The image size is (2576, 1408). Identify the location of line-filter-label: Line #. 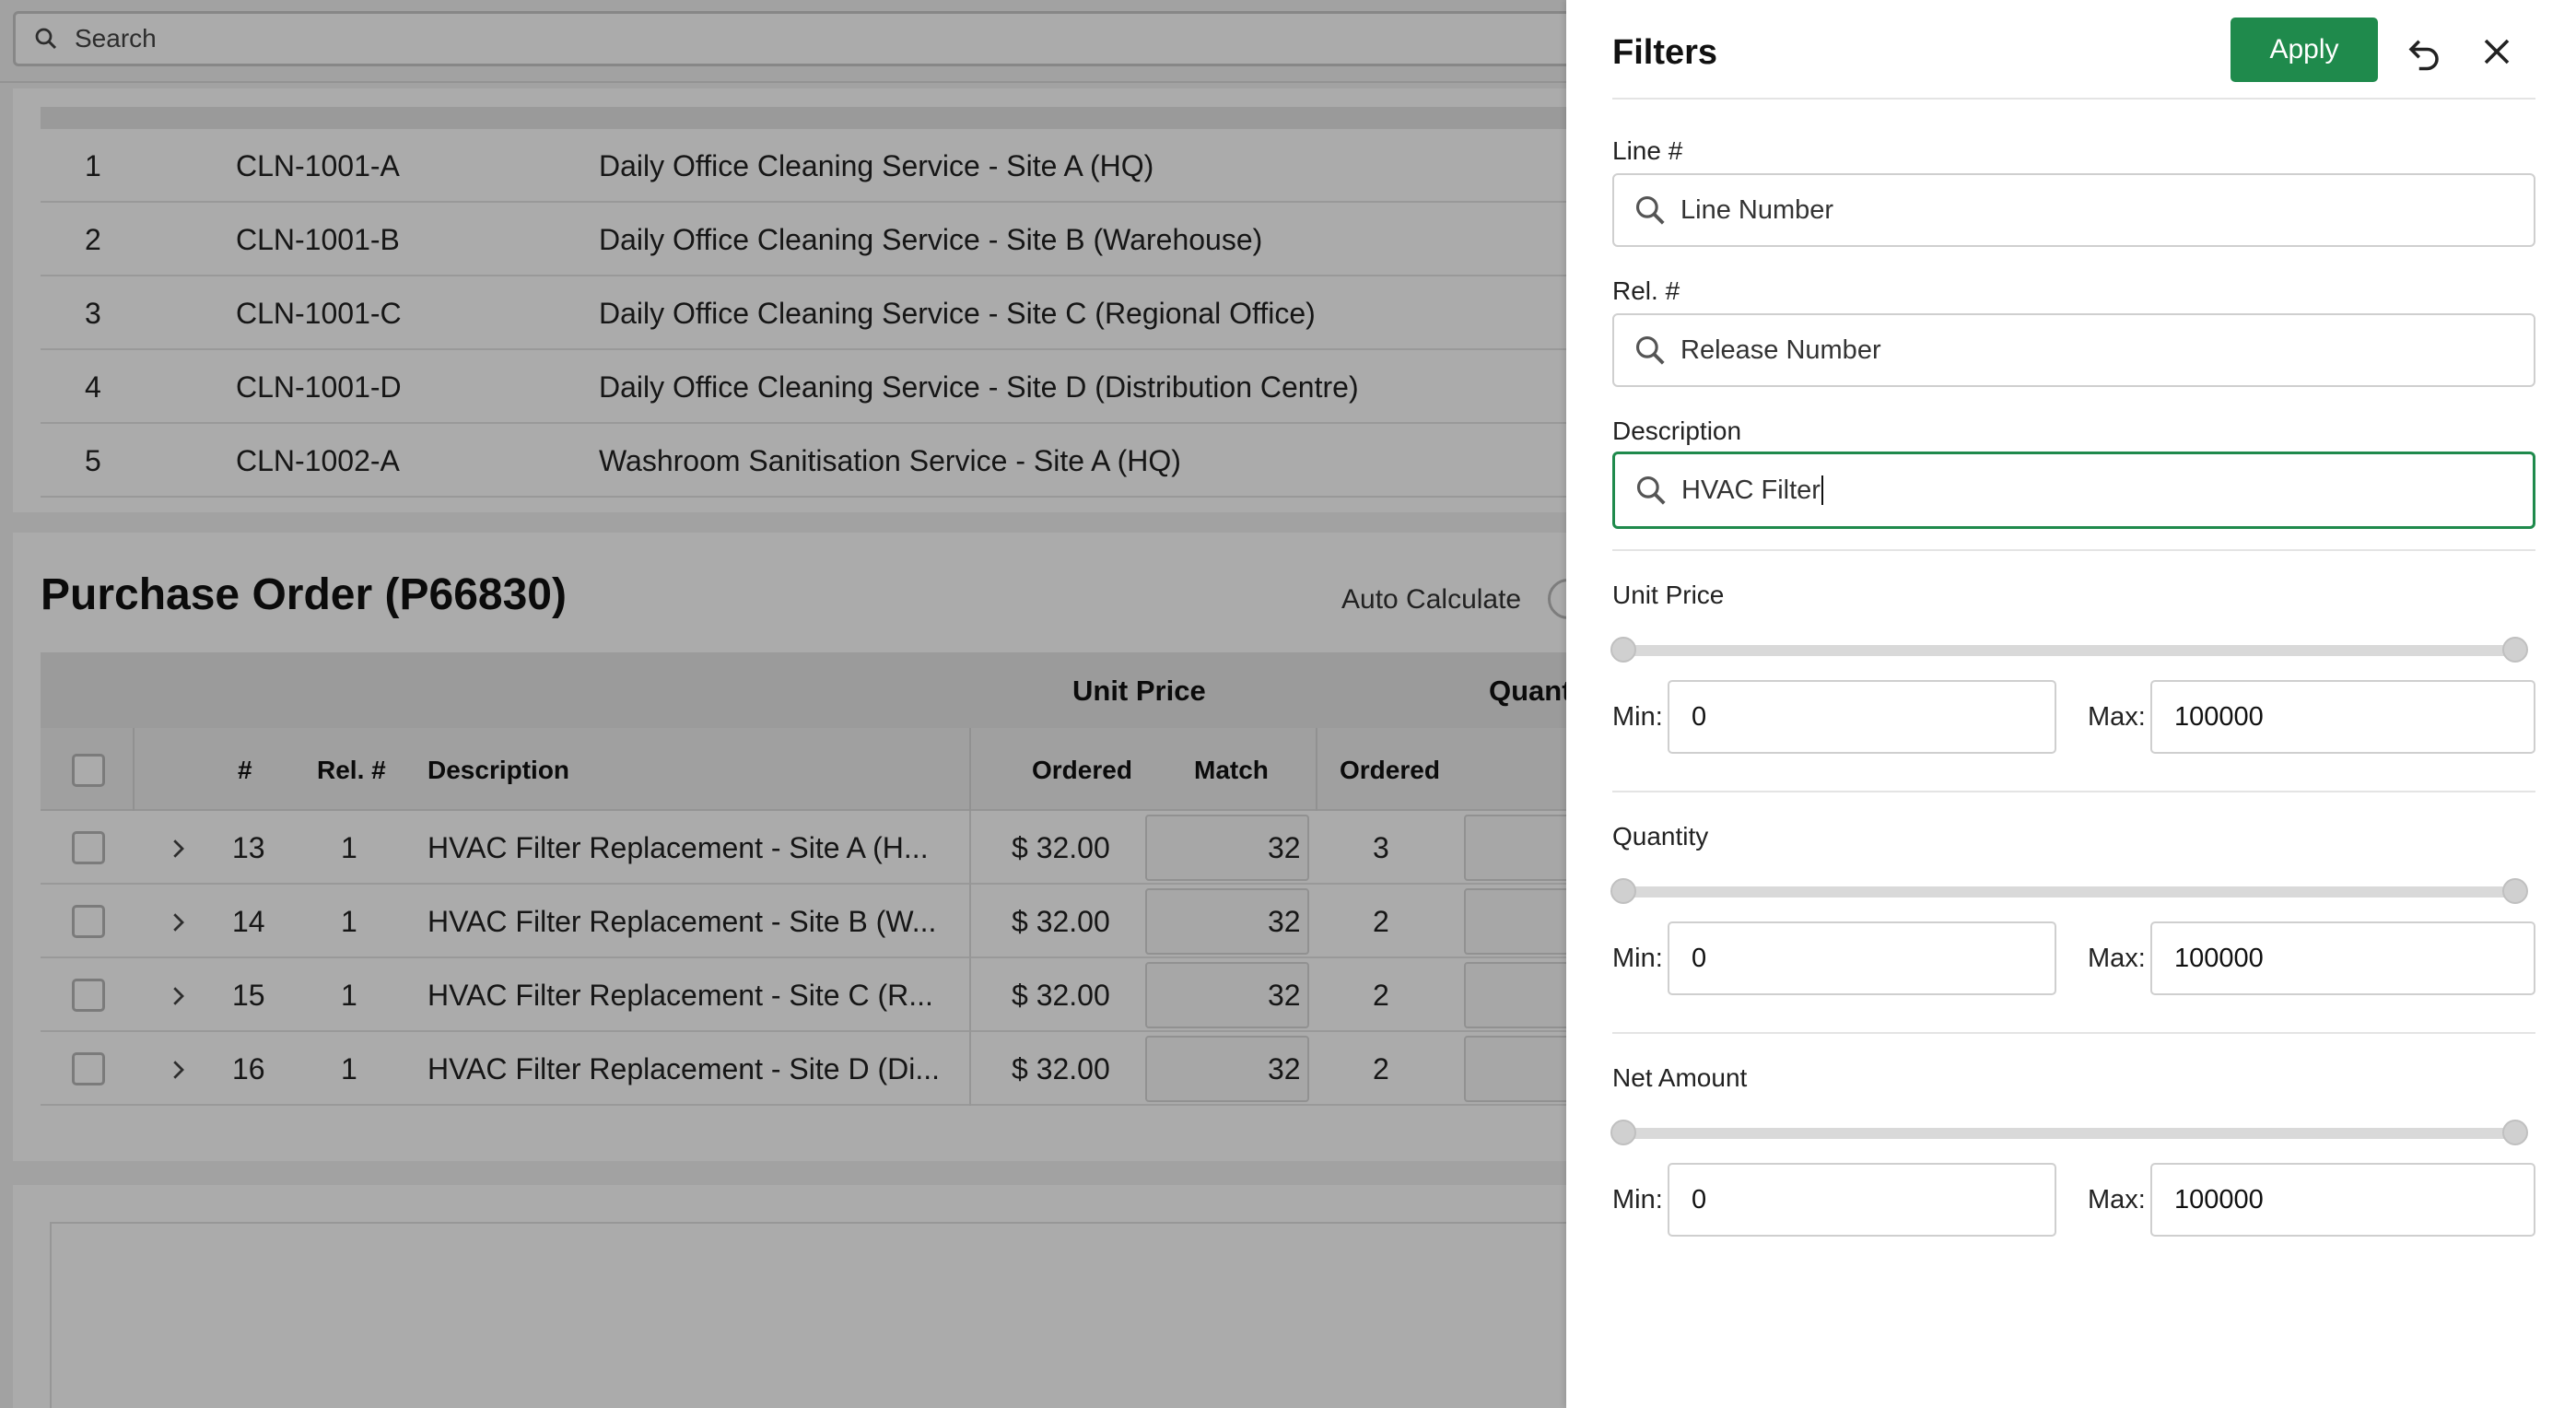
(1648, 150).